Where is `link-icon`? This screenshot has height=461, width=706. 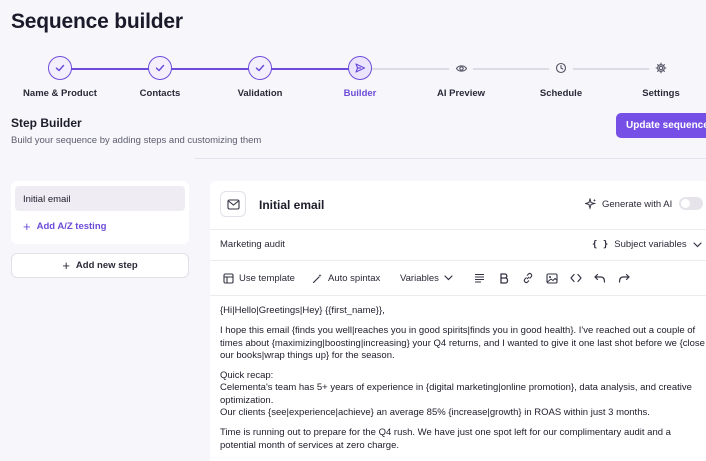
link-icon is located at coordinates (528, 278).